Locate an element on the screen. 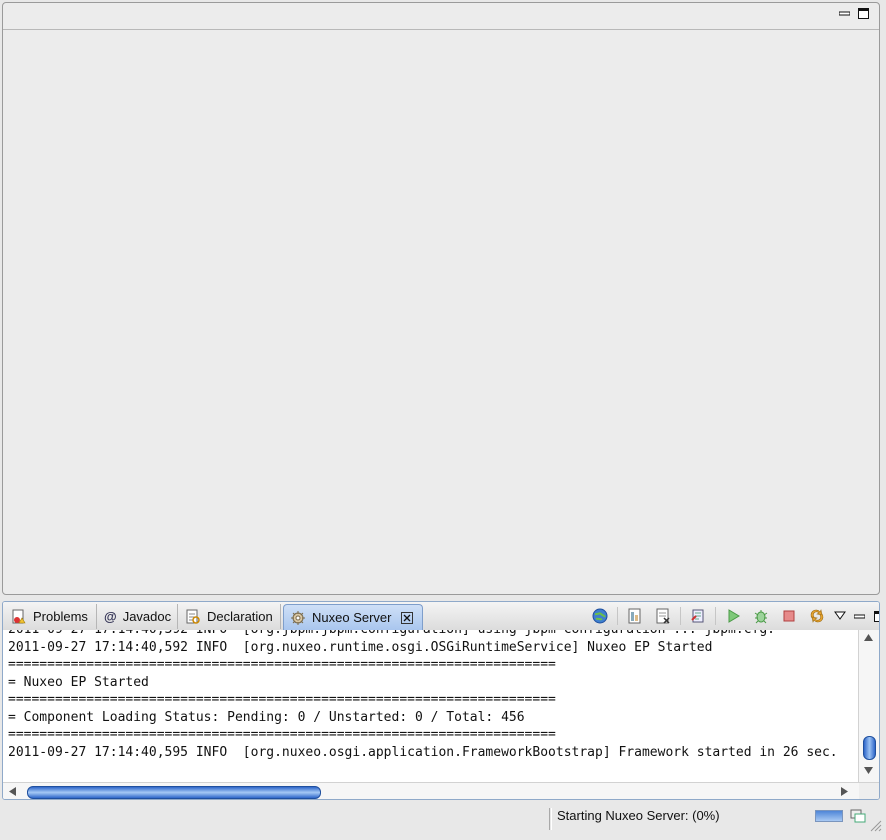  problems-icon is located at coordinates (19, 617).